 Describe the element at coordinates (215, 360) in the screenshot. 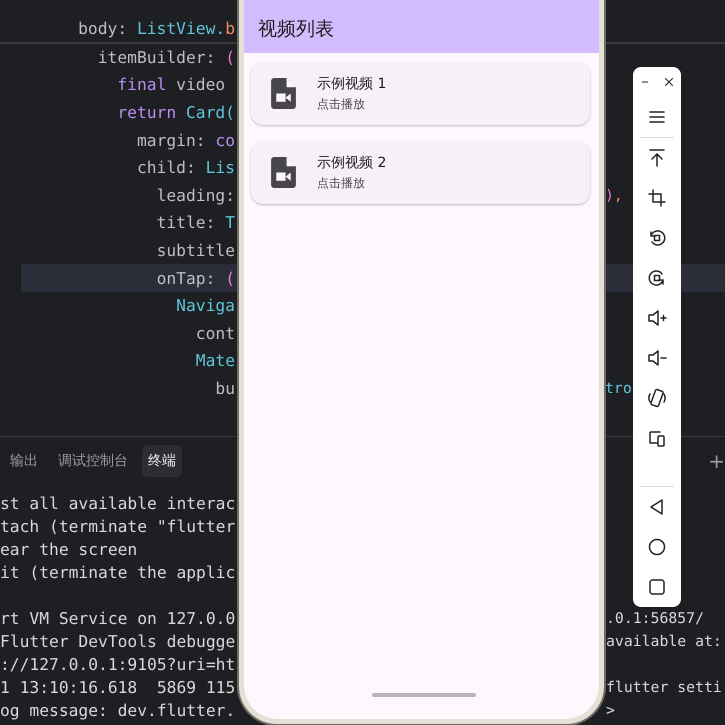

I see `code-line: Mate` at that location.